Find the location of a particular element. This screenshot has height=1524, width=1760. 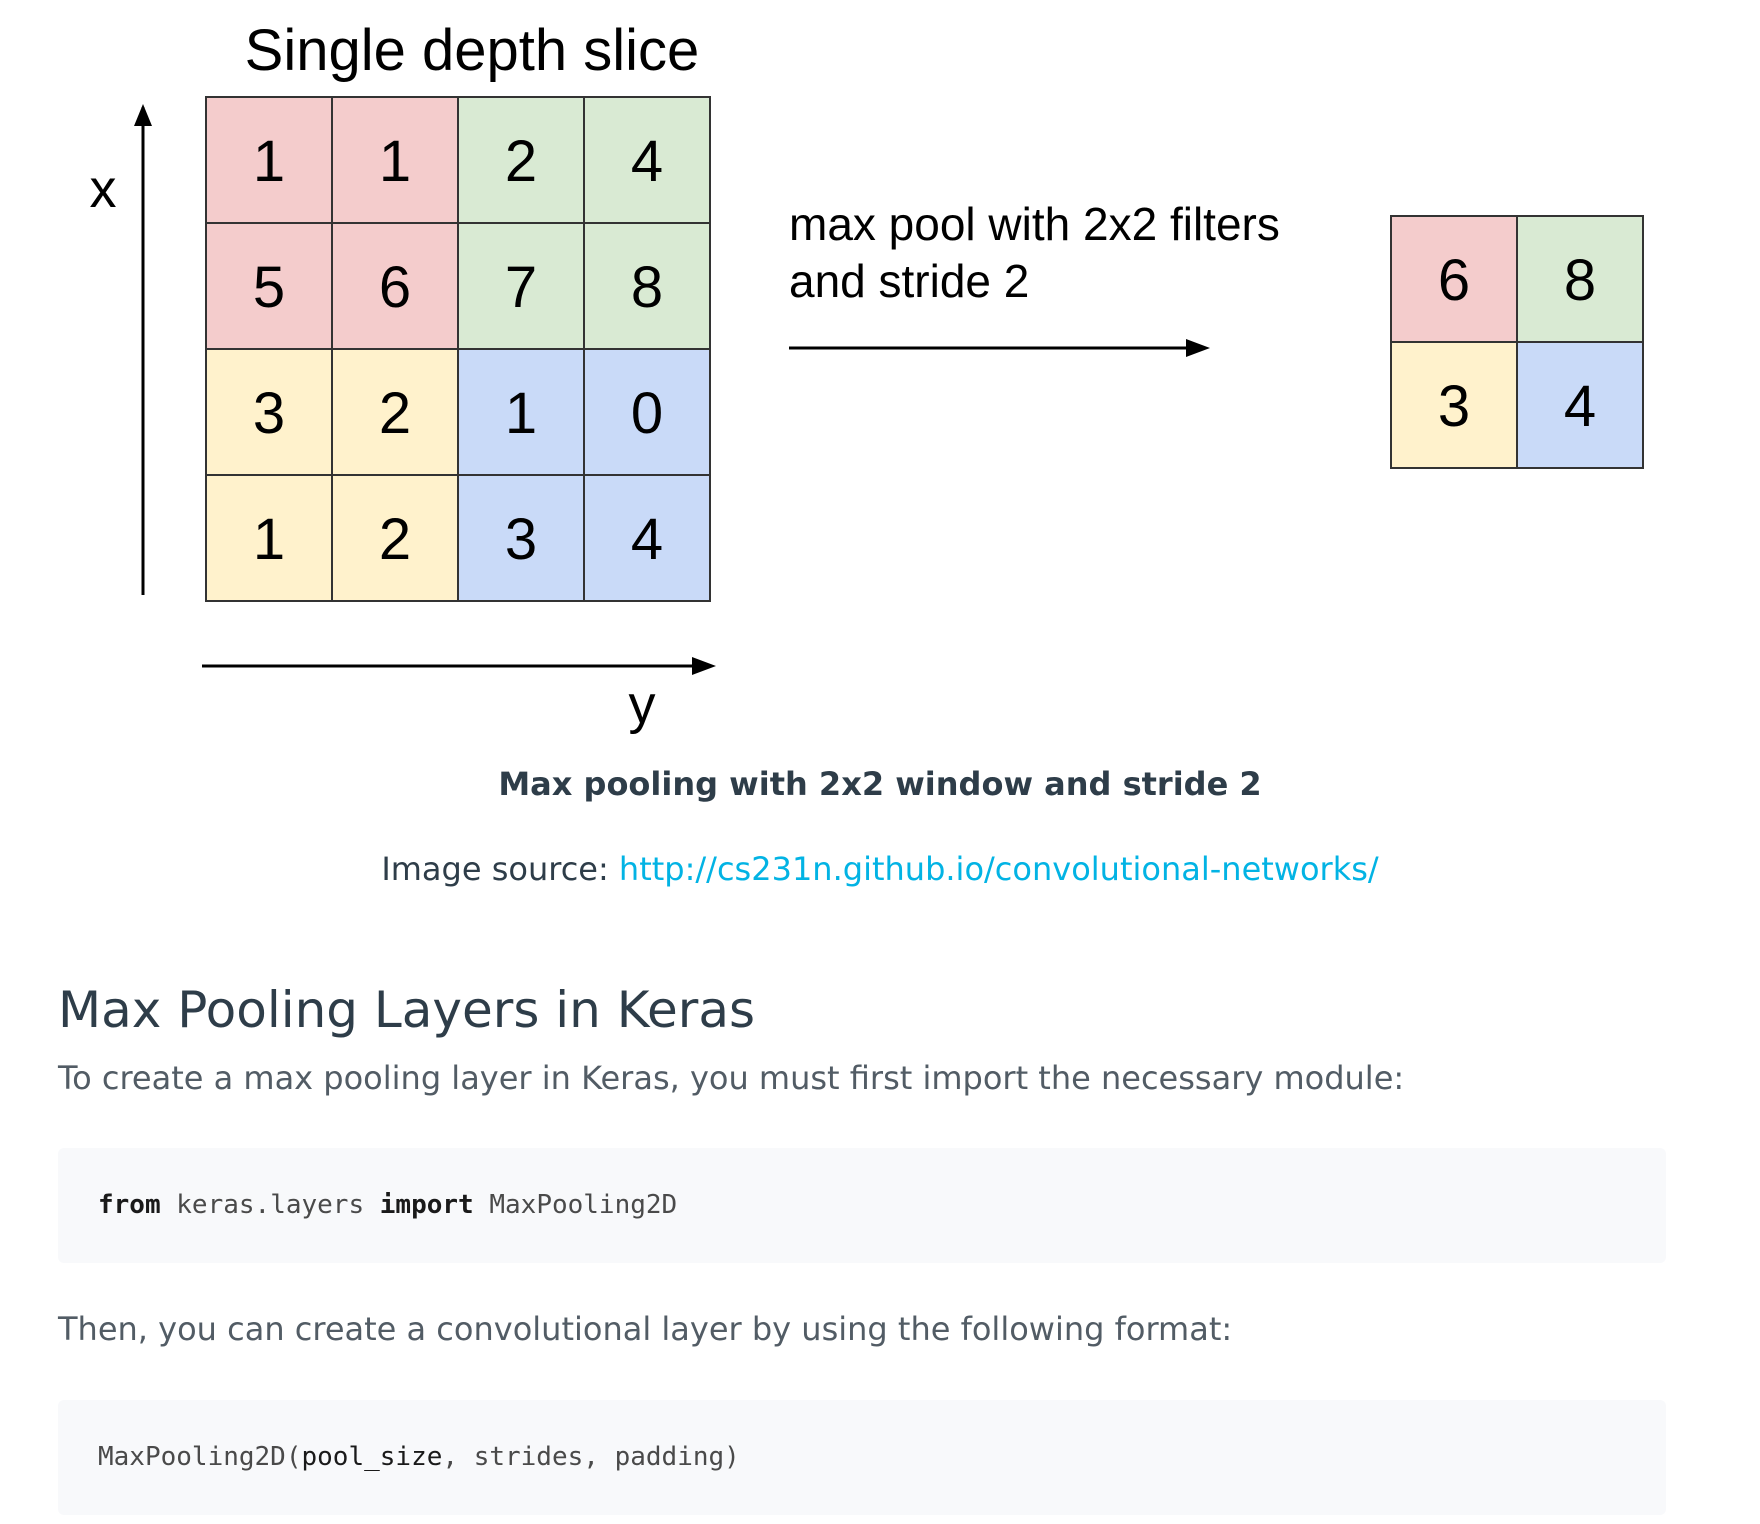

y-axis-label: y is located at coordinates (642, 705).